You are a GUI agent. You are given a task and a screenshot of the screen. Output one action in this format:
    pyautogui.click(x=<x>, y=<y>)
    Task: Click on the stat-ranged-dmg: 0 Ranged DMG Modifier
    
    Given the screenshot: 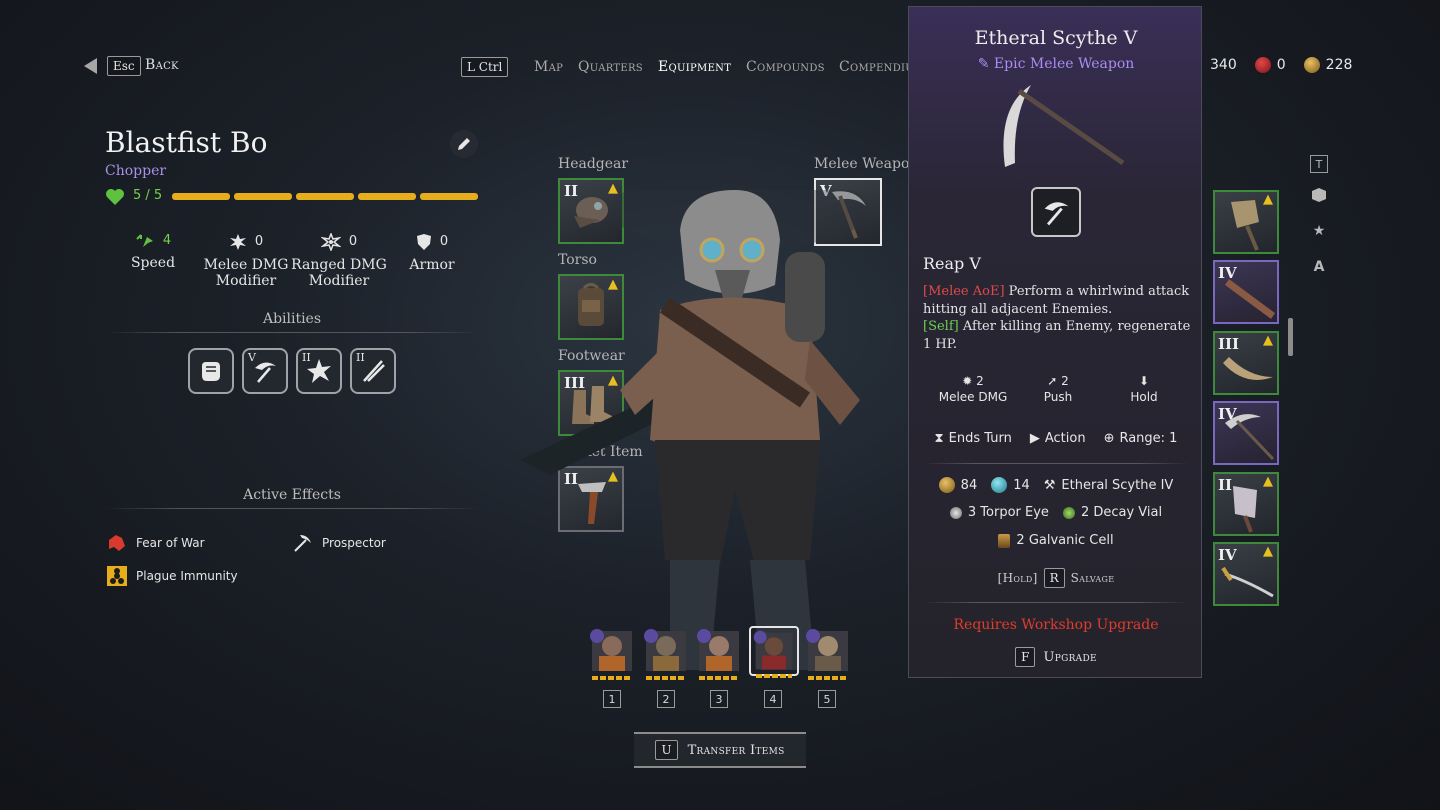 What is the action you would take?
    pyautogui.click(x=339, y=261)
    